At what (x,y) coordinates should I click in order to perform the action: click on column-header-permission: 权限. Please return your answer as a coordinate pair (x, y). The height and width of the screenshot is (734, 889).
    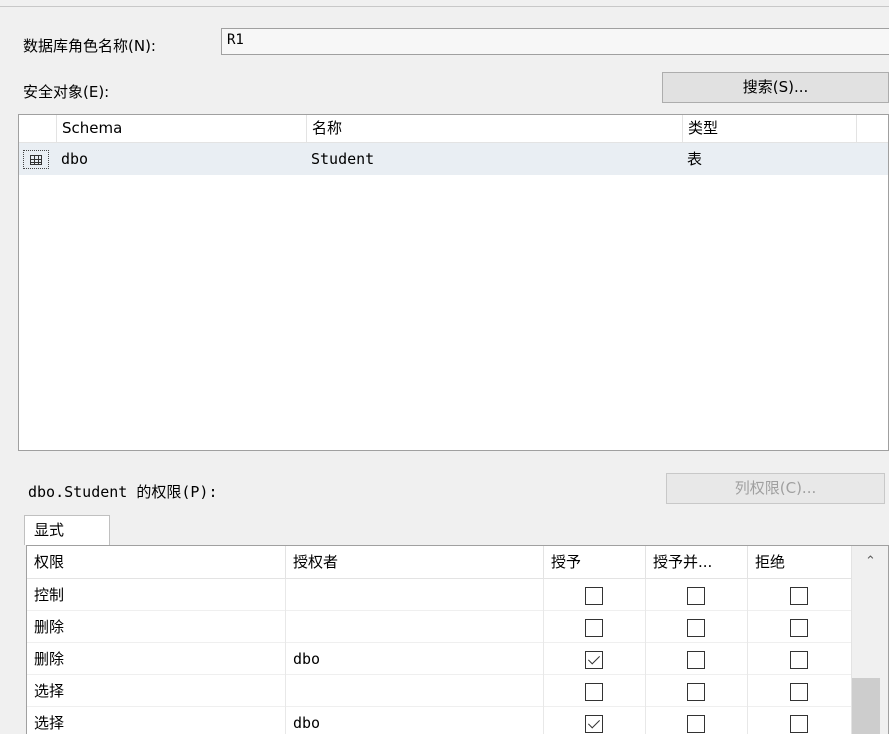
    Looking at the image, I should click on (156, 562).